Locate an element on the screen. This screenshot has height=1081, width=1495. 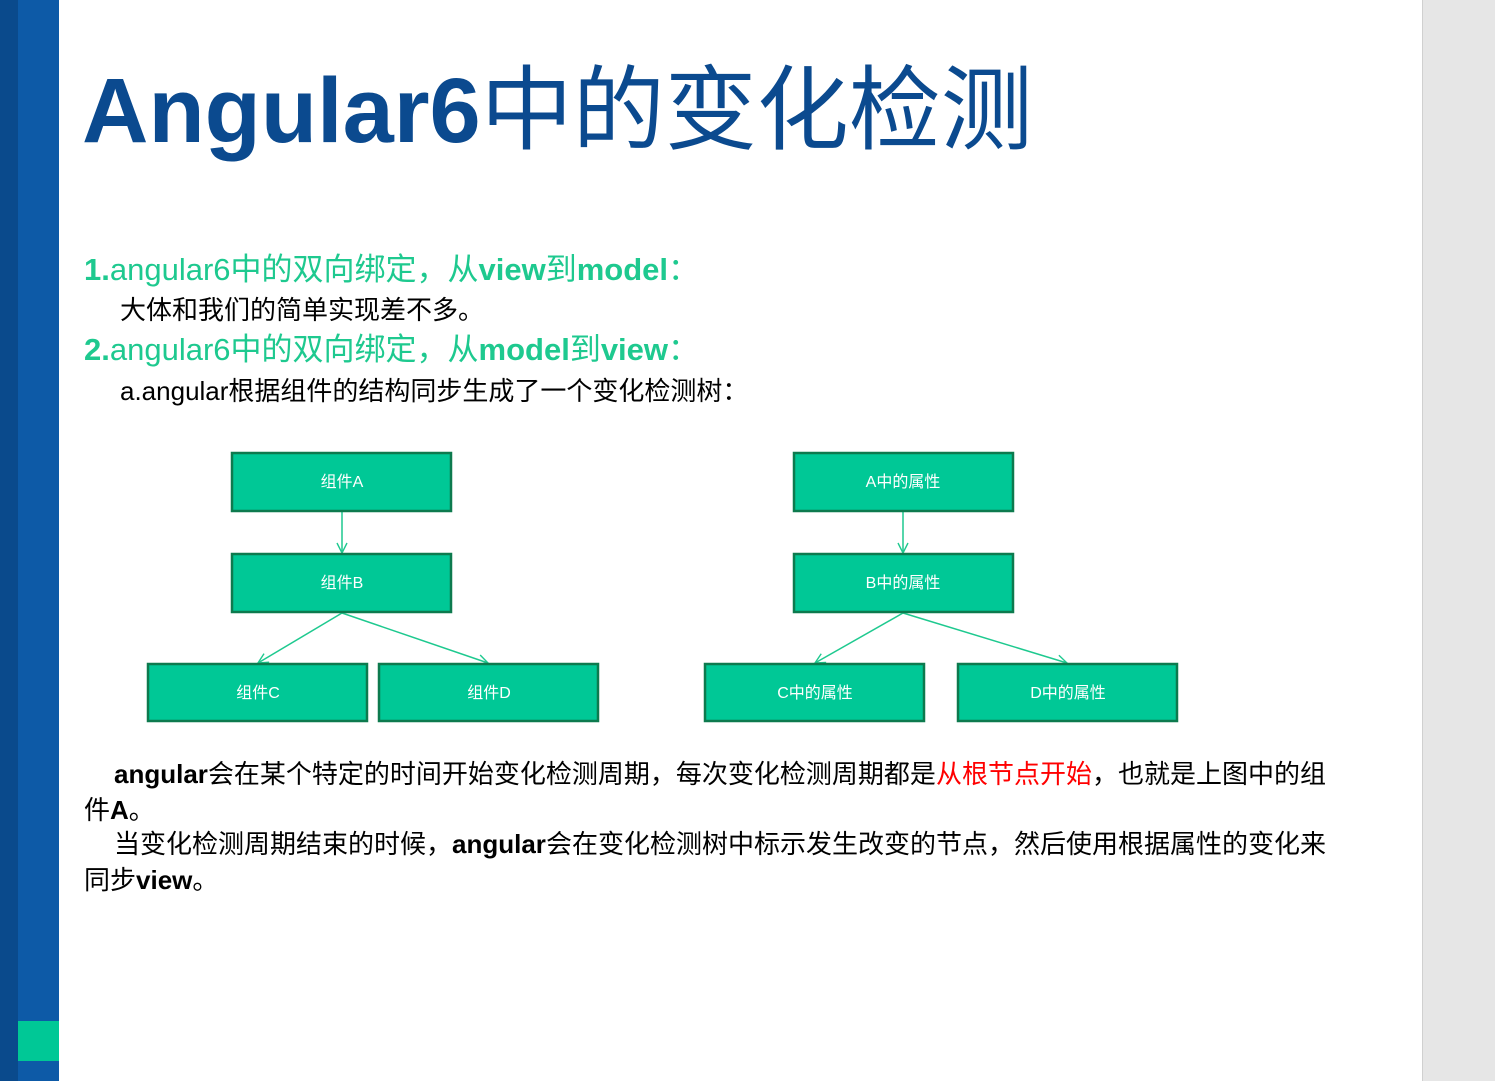
node-props-c-label: C中的属性 is located at coordinates (815, 693).